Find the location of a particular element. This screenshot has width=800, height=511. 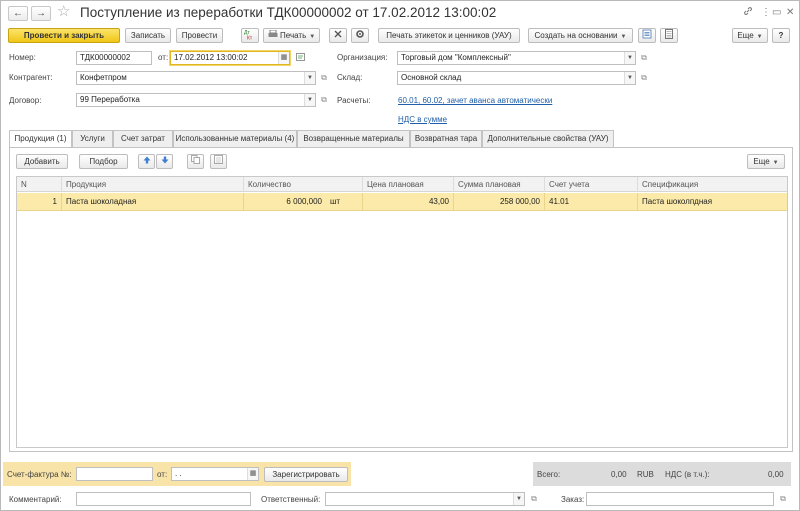

selection-button: Подбор is located at coordinates (103, 161).